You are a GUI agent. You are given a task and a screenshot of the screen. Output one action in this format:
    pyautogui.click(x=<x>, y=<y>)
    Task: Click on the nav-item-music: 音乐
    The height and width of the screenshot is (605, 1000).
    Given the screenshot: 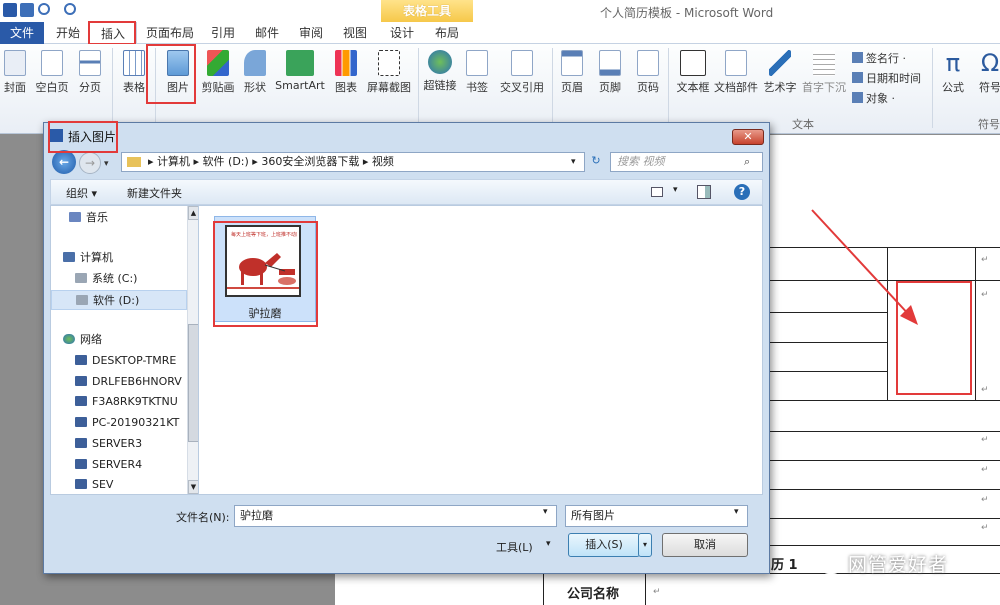 What is the action you would take?
    pyautogui.click(x=135, y=218)
    